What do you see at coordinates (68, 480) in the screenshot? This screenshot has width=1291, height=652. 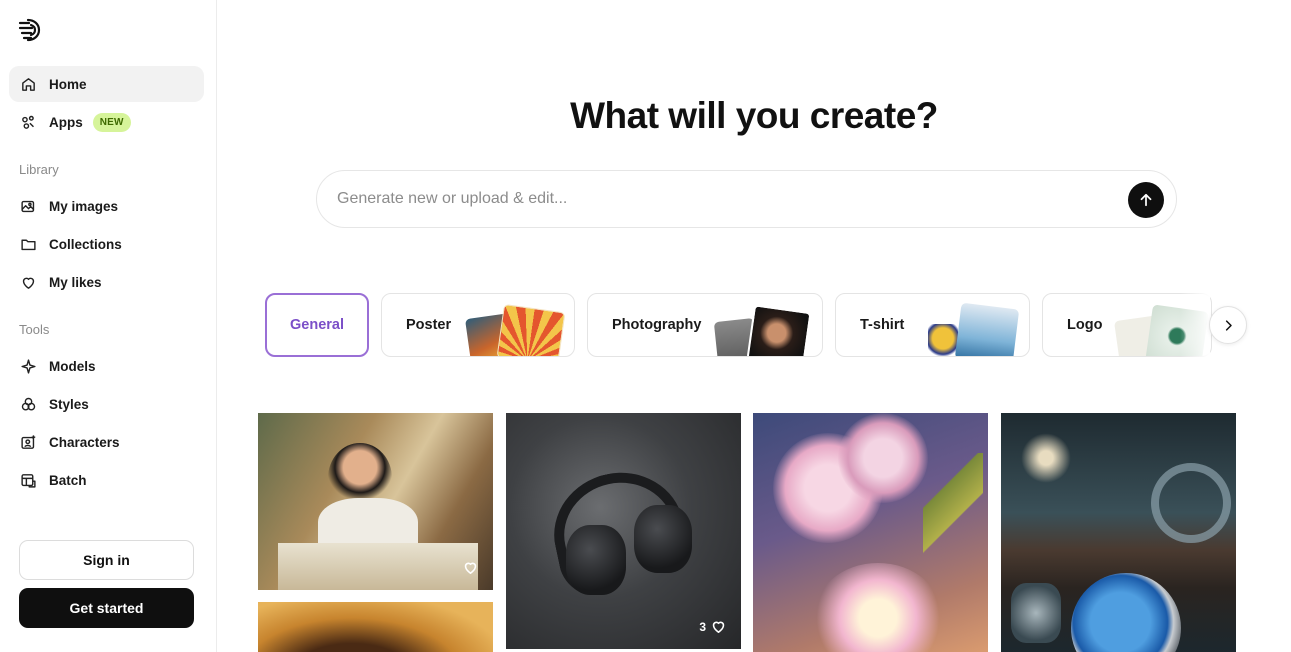 I see `sidebar-item-label: Batch` at bounding box center [68, 480].